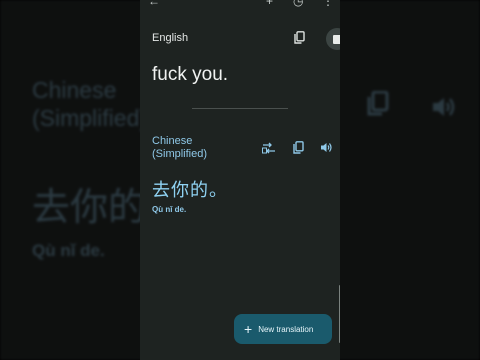 Image resolution: width=480 pixels, height=360 pixels. Describe the element at coordinates (154, 4) in the screenshot. I see `back-arrow-icon: ←` at that location.